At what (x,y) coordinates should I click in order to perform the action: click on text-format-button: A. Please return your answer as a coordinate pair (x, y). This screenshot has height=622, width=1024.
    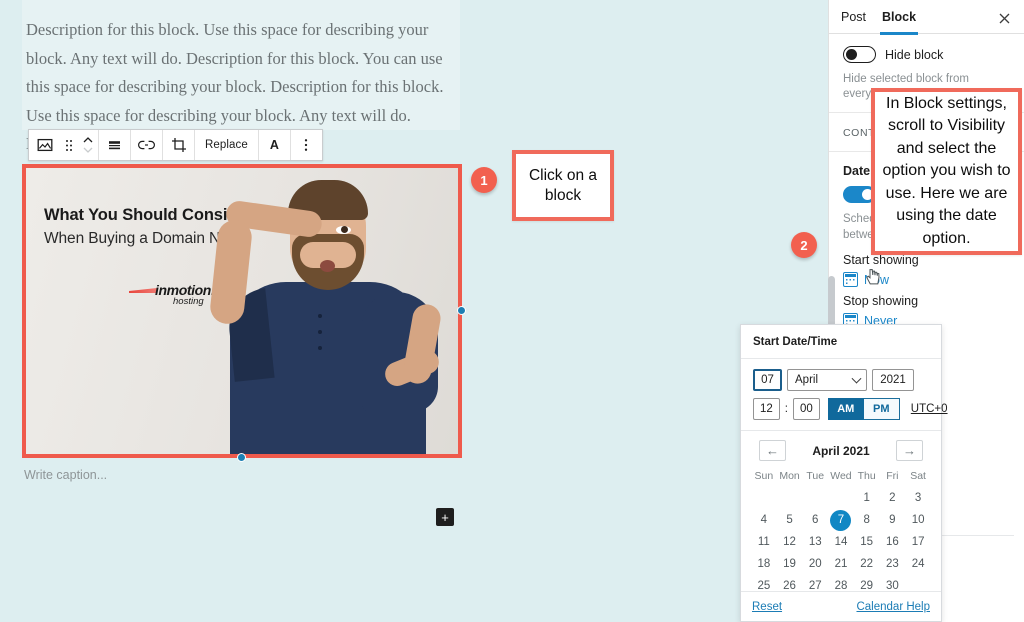
    Looking at the image, I should click on (274, 145).